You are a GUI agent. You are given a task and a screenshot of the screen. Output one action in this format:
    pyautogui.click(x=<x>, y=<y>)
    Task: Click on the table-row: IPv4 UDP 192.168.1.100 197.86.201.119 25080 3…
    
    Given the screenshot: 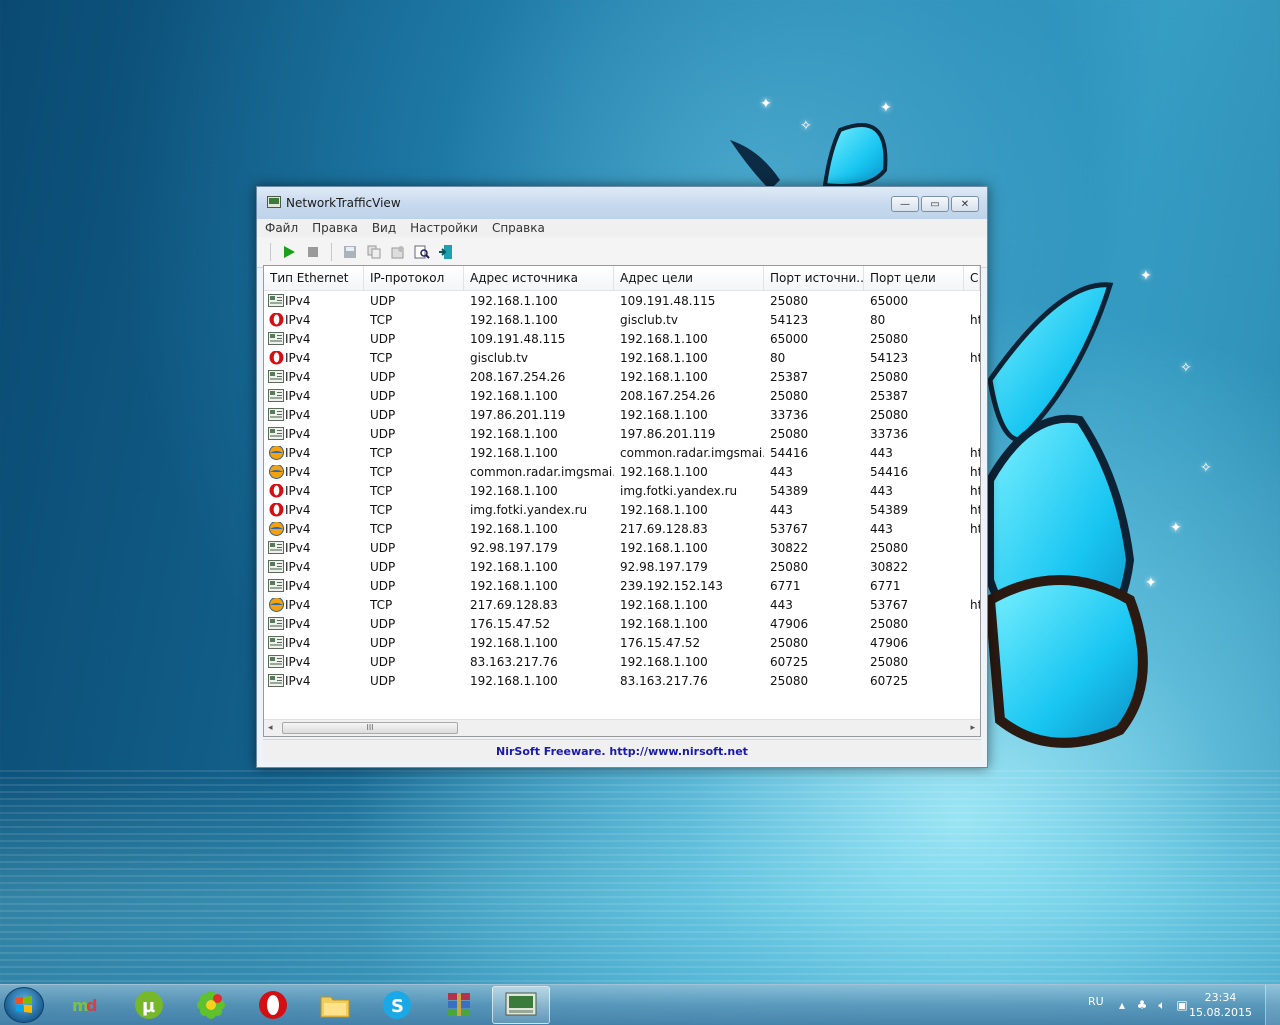 What is the action you would take?
    pyautogui.click(x=622, y=433)
    